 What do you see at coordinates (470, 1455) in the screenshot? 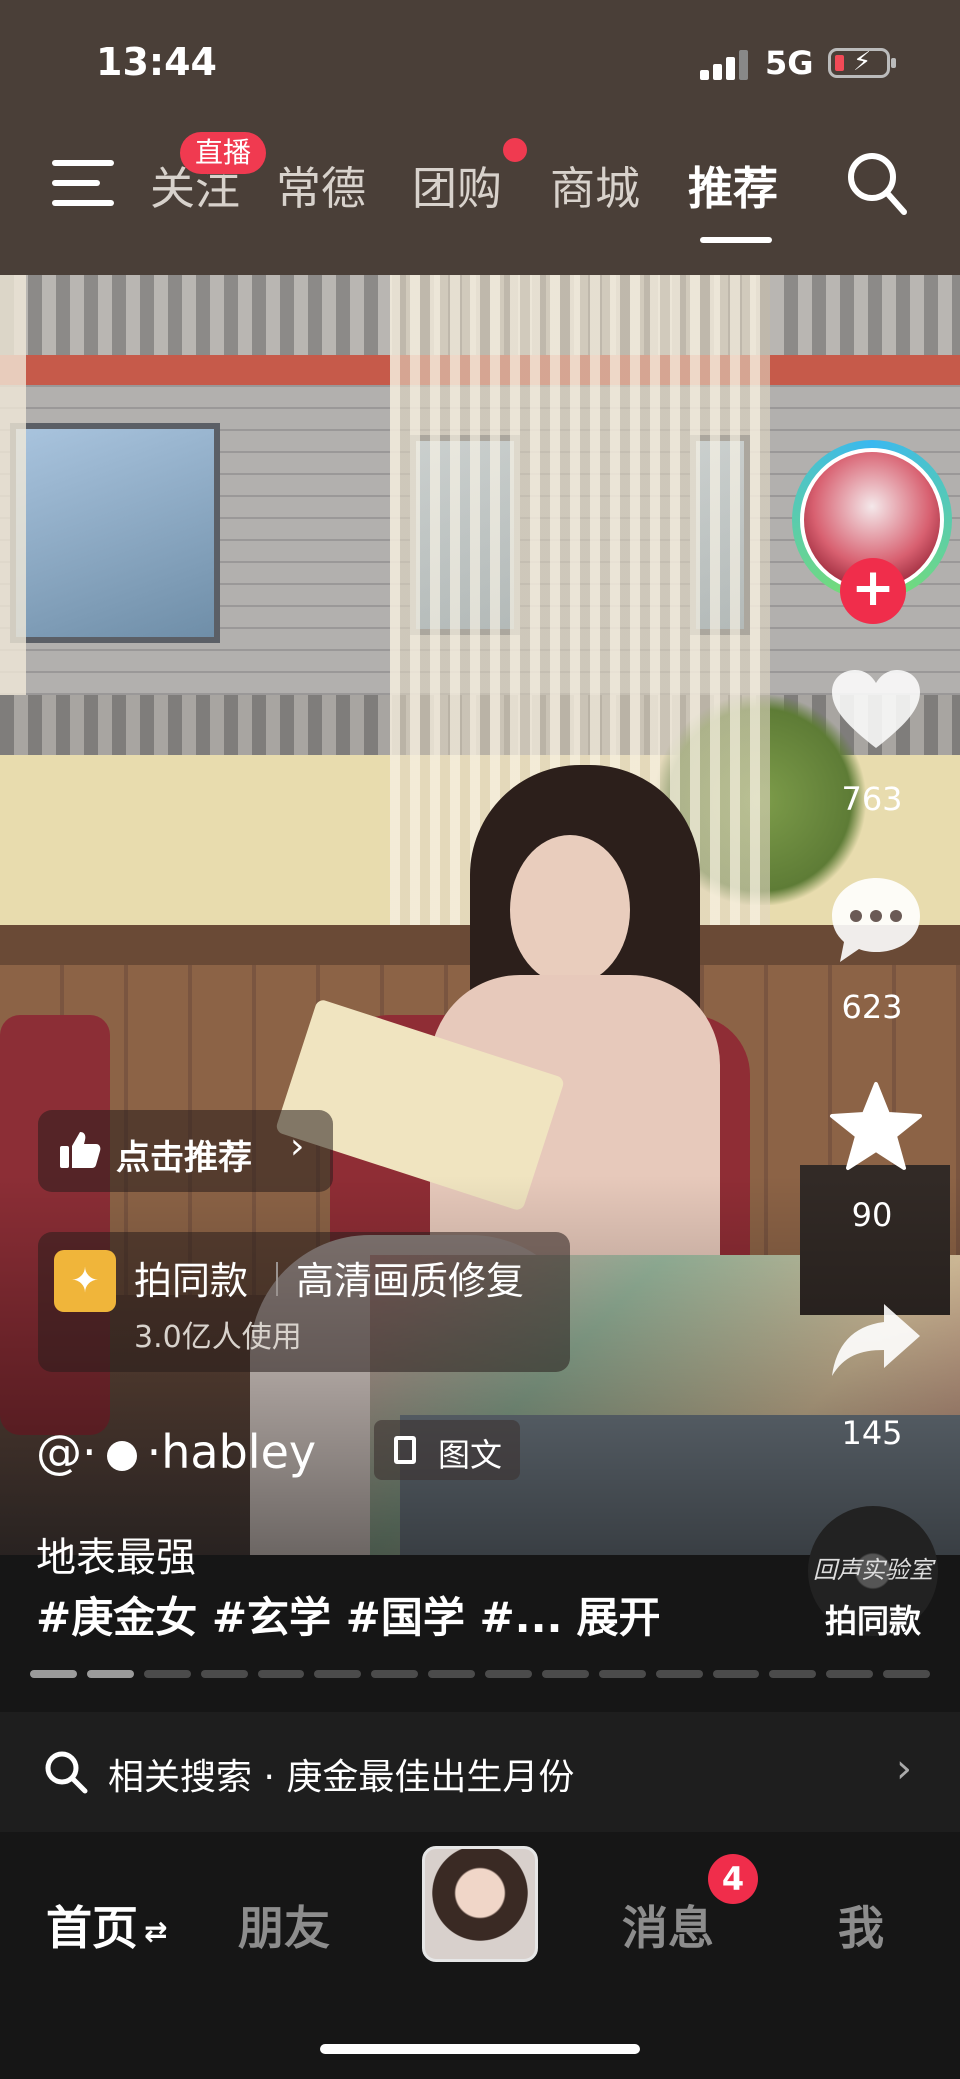
I see `post-type-label: 图文` at bounding box center [470, 1455].